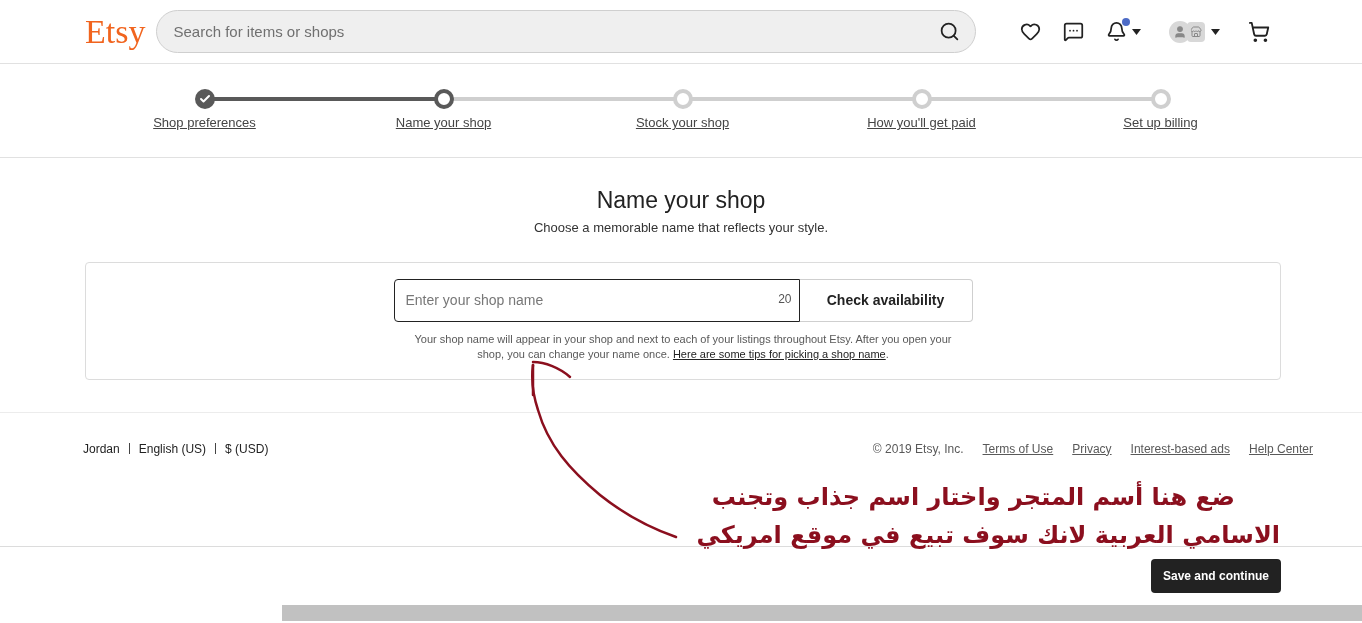 Image resolution: width=1362 pixels, height=623 pixels. What do you see at coordinates (918, 449) in the screenshot?
I see `copyright-text: © 2019 Etsy, Inc.` at bounding box center [918, 449].